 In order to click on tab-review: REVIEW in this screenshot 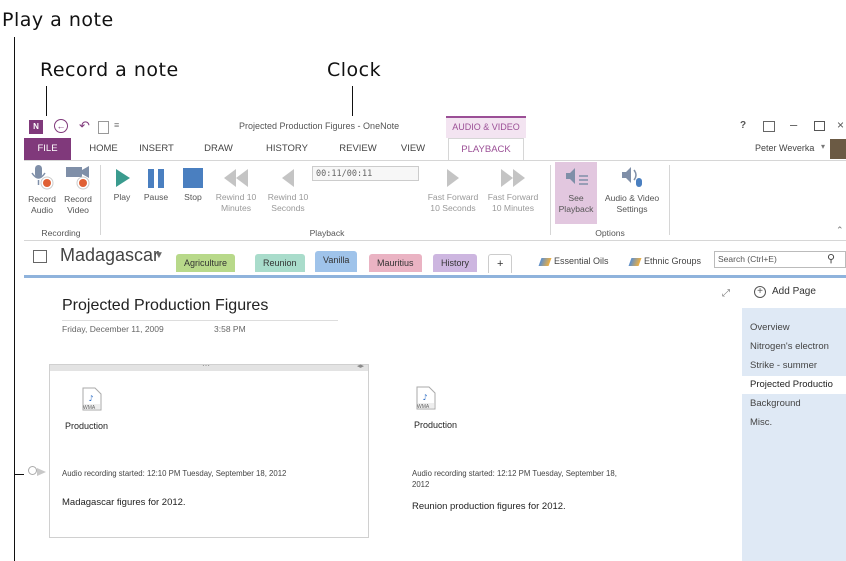, I will do `click(358, 149)`.